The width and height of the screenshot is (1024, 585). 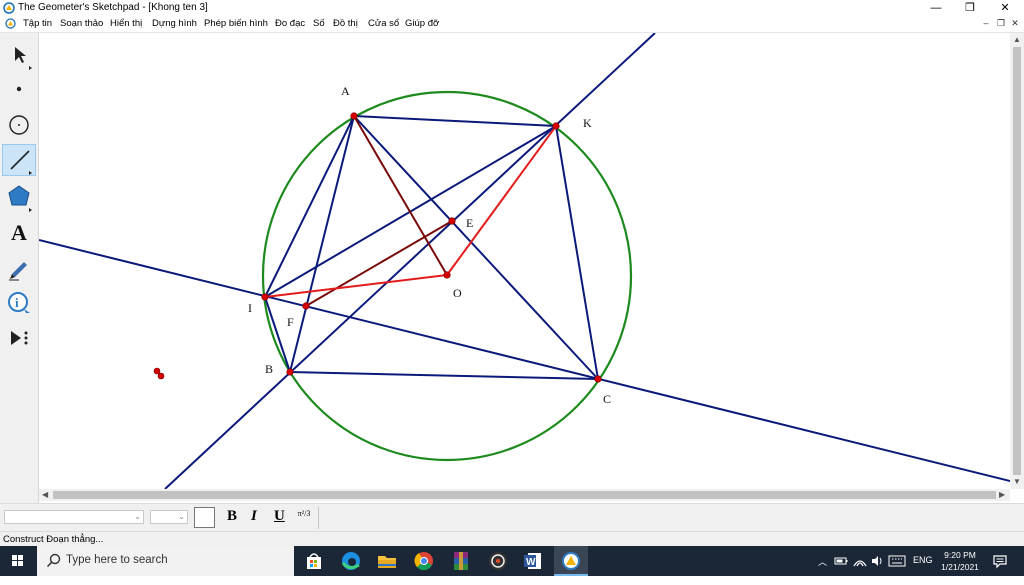 I want to click on media-player-icon, so click(x=498, y=561).